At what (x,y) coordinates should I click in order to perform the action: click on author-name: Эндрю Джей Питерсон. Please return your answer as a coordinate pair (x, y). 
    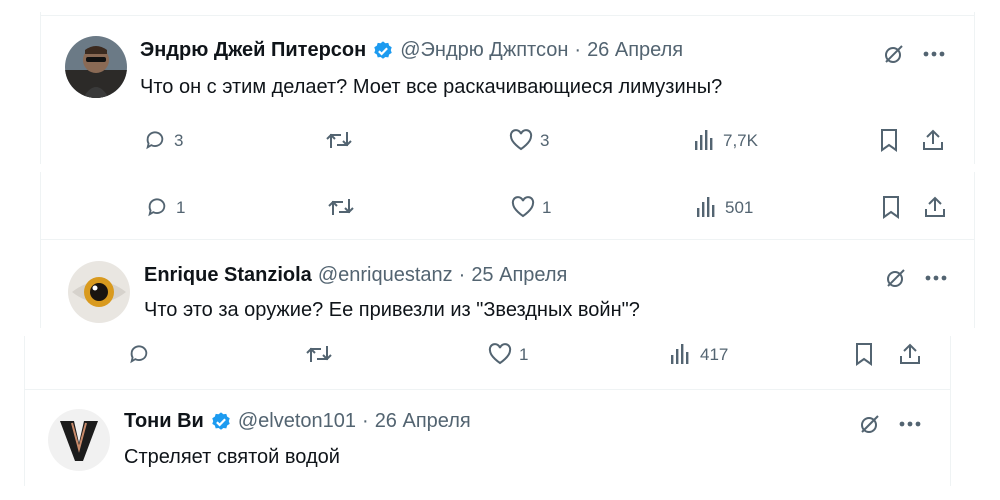
    Looking at the image, I should click on (253, 50).